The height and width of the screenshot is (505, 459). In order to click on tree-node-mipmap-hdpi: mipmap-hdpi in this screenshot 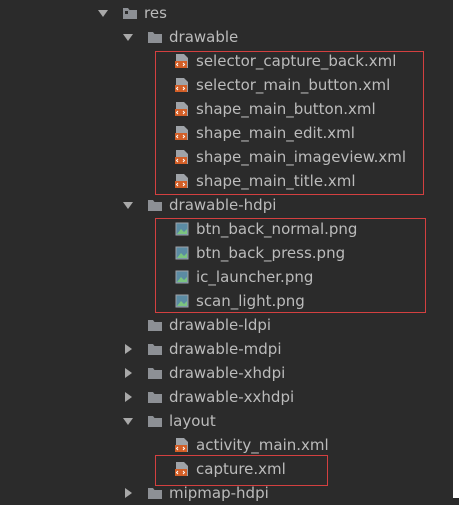, I will do `click(195, 493)`.